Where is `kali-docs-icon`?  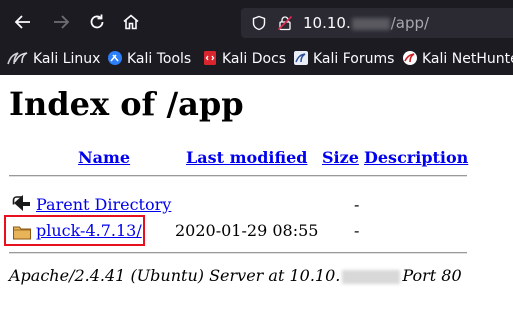
kali-docs-icon is located at coordinates (210, 58).